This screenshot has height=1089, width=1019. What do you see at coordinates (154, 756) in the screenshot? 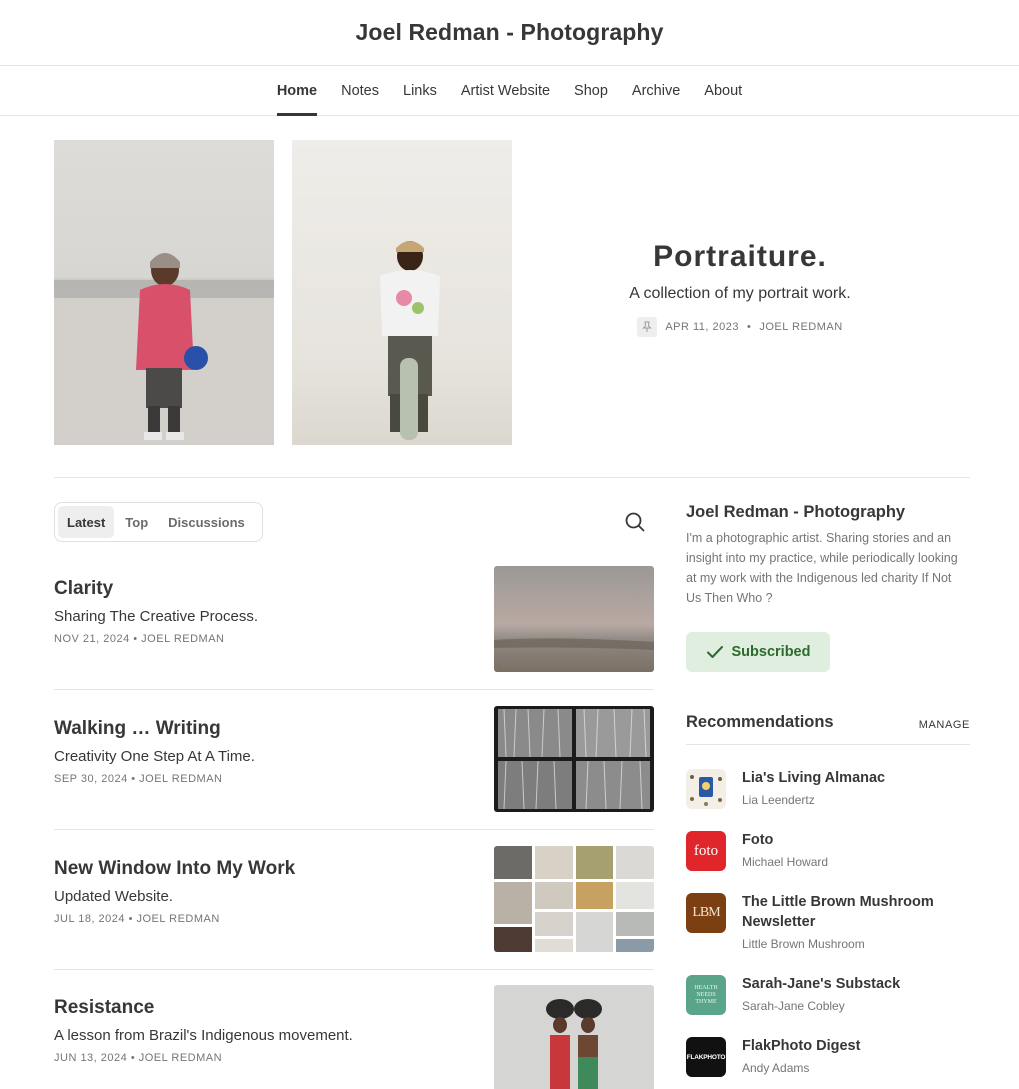
I see `post-subtitle: Creativity One Step At A Time.` at bounding box center [154, 756].